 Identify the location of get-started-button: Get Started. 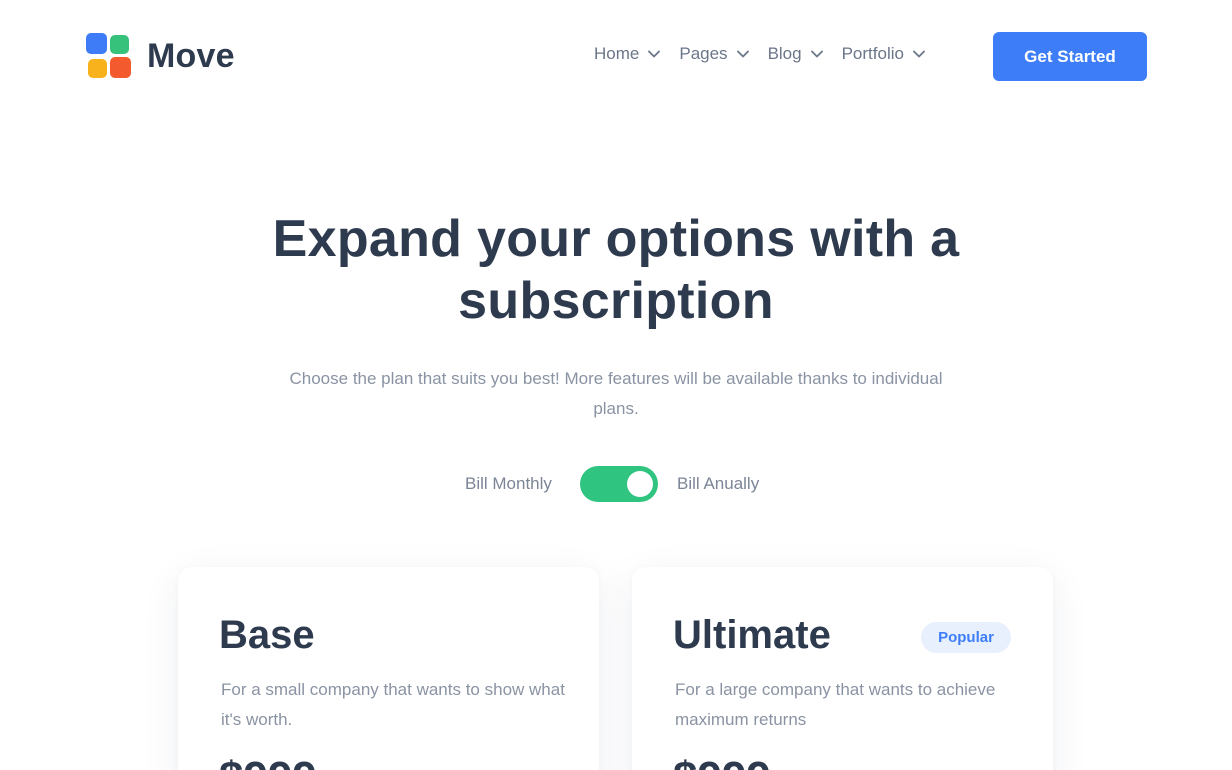
(1070, 56).